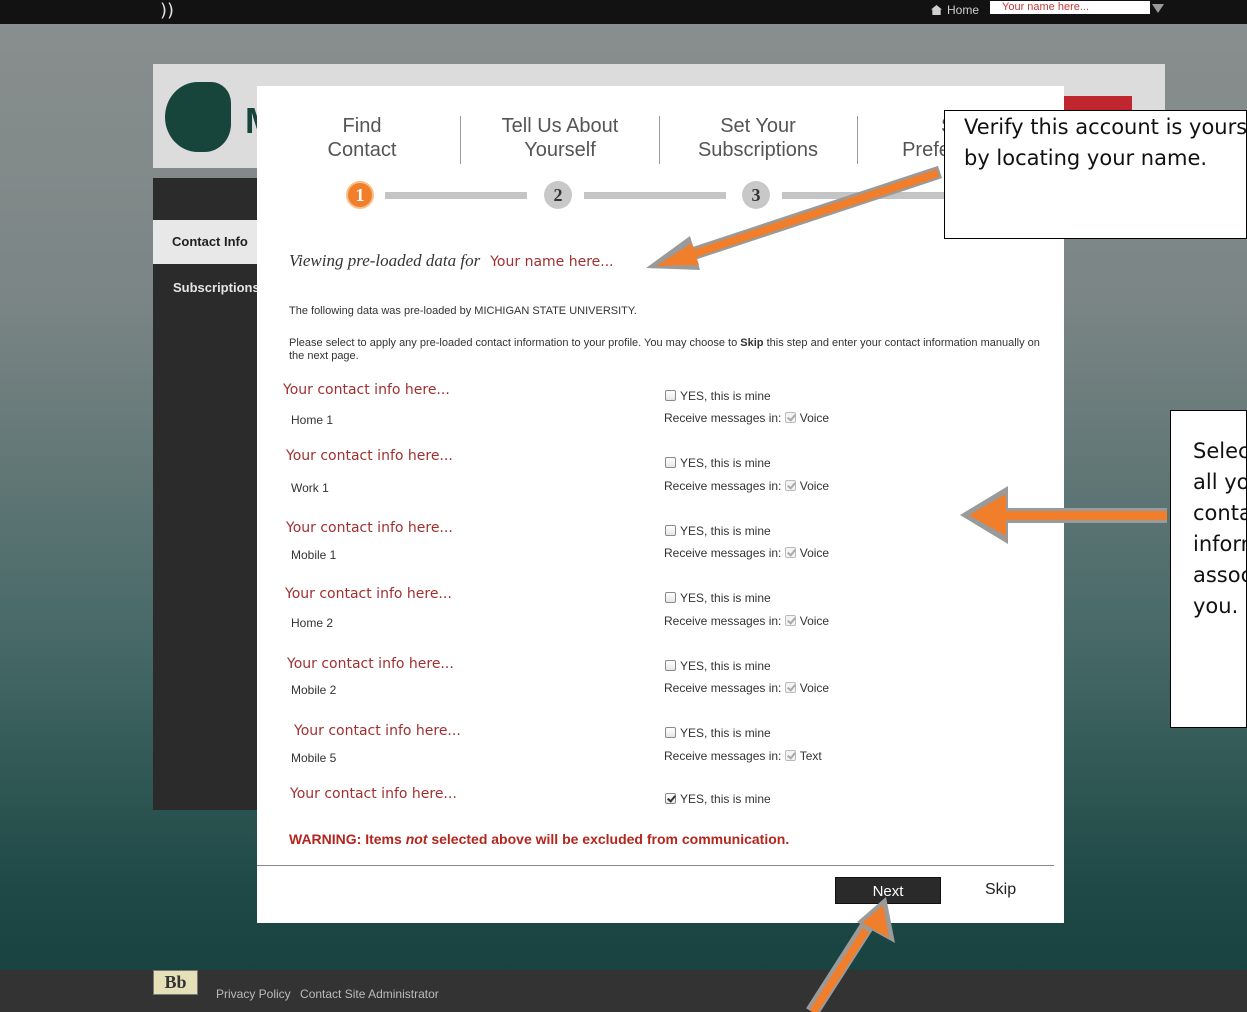 The height and width of the screenshot is (1012, 1247). Describe the element at coordinates (362, 150) in the screenshot. I see `step-title-line2: Contact` at that location.